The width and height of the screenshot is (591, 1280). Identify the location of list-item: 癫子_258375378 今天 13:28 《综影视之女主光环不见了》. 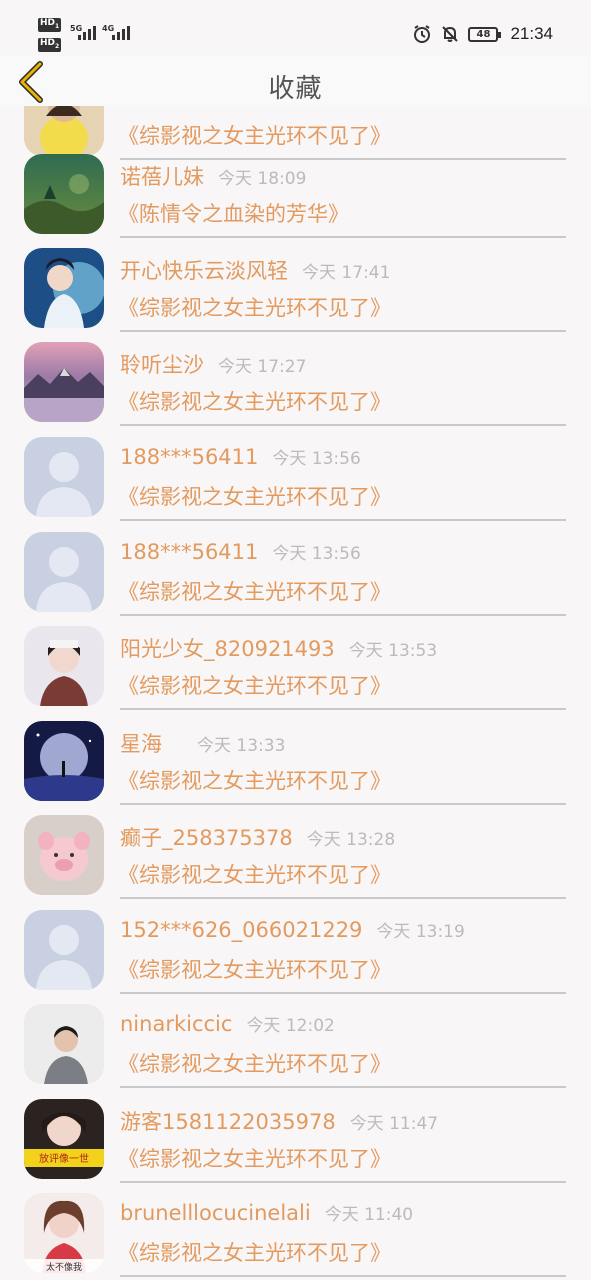
(295, 862).